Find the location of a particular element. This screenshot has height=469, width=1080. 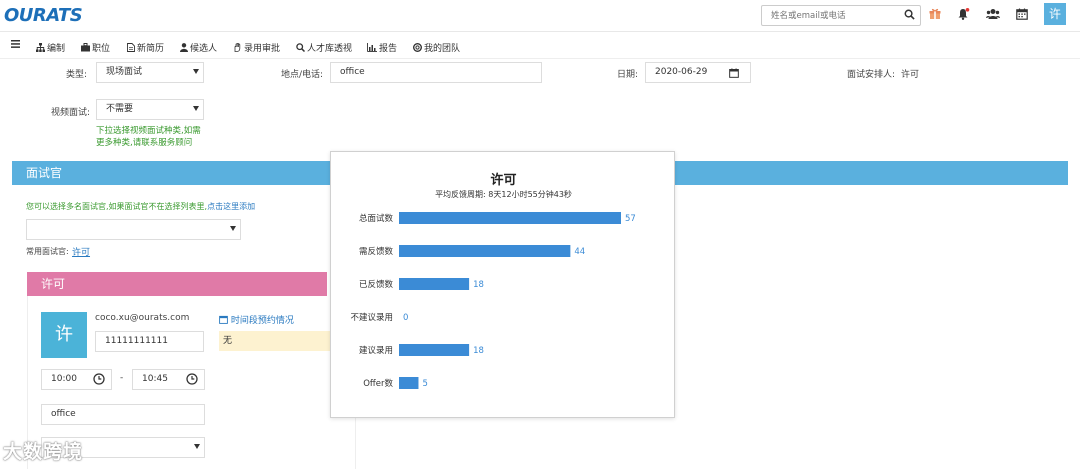

nav-label: 编制 is located at coordinates (56, 49).